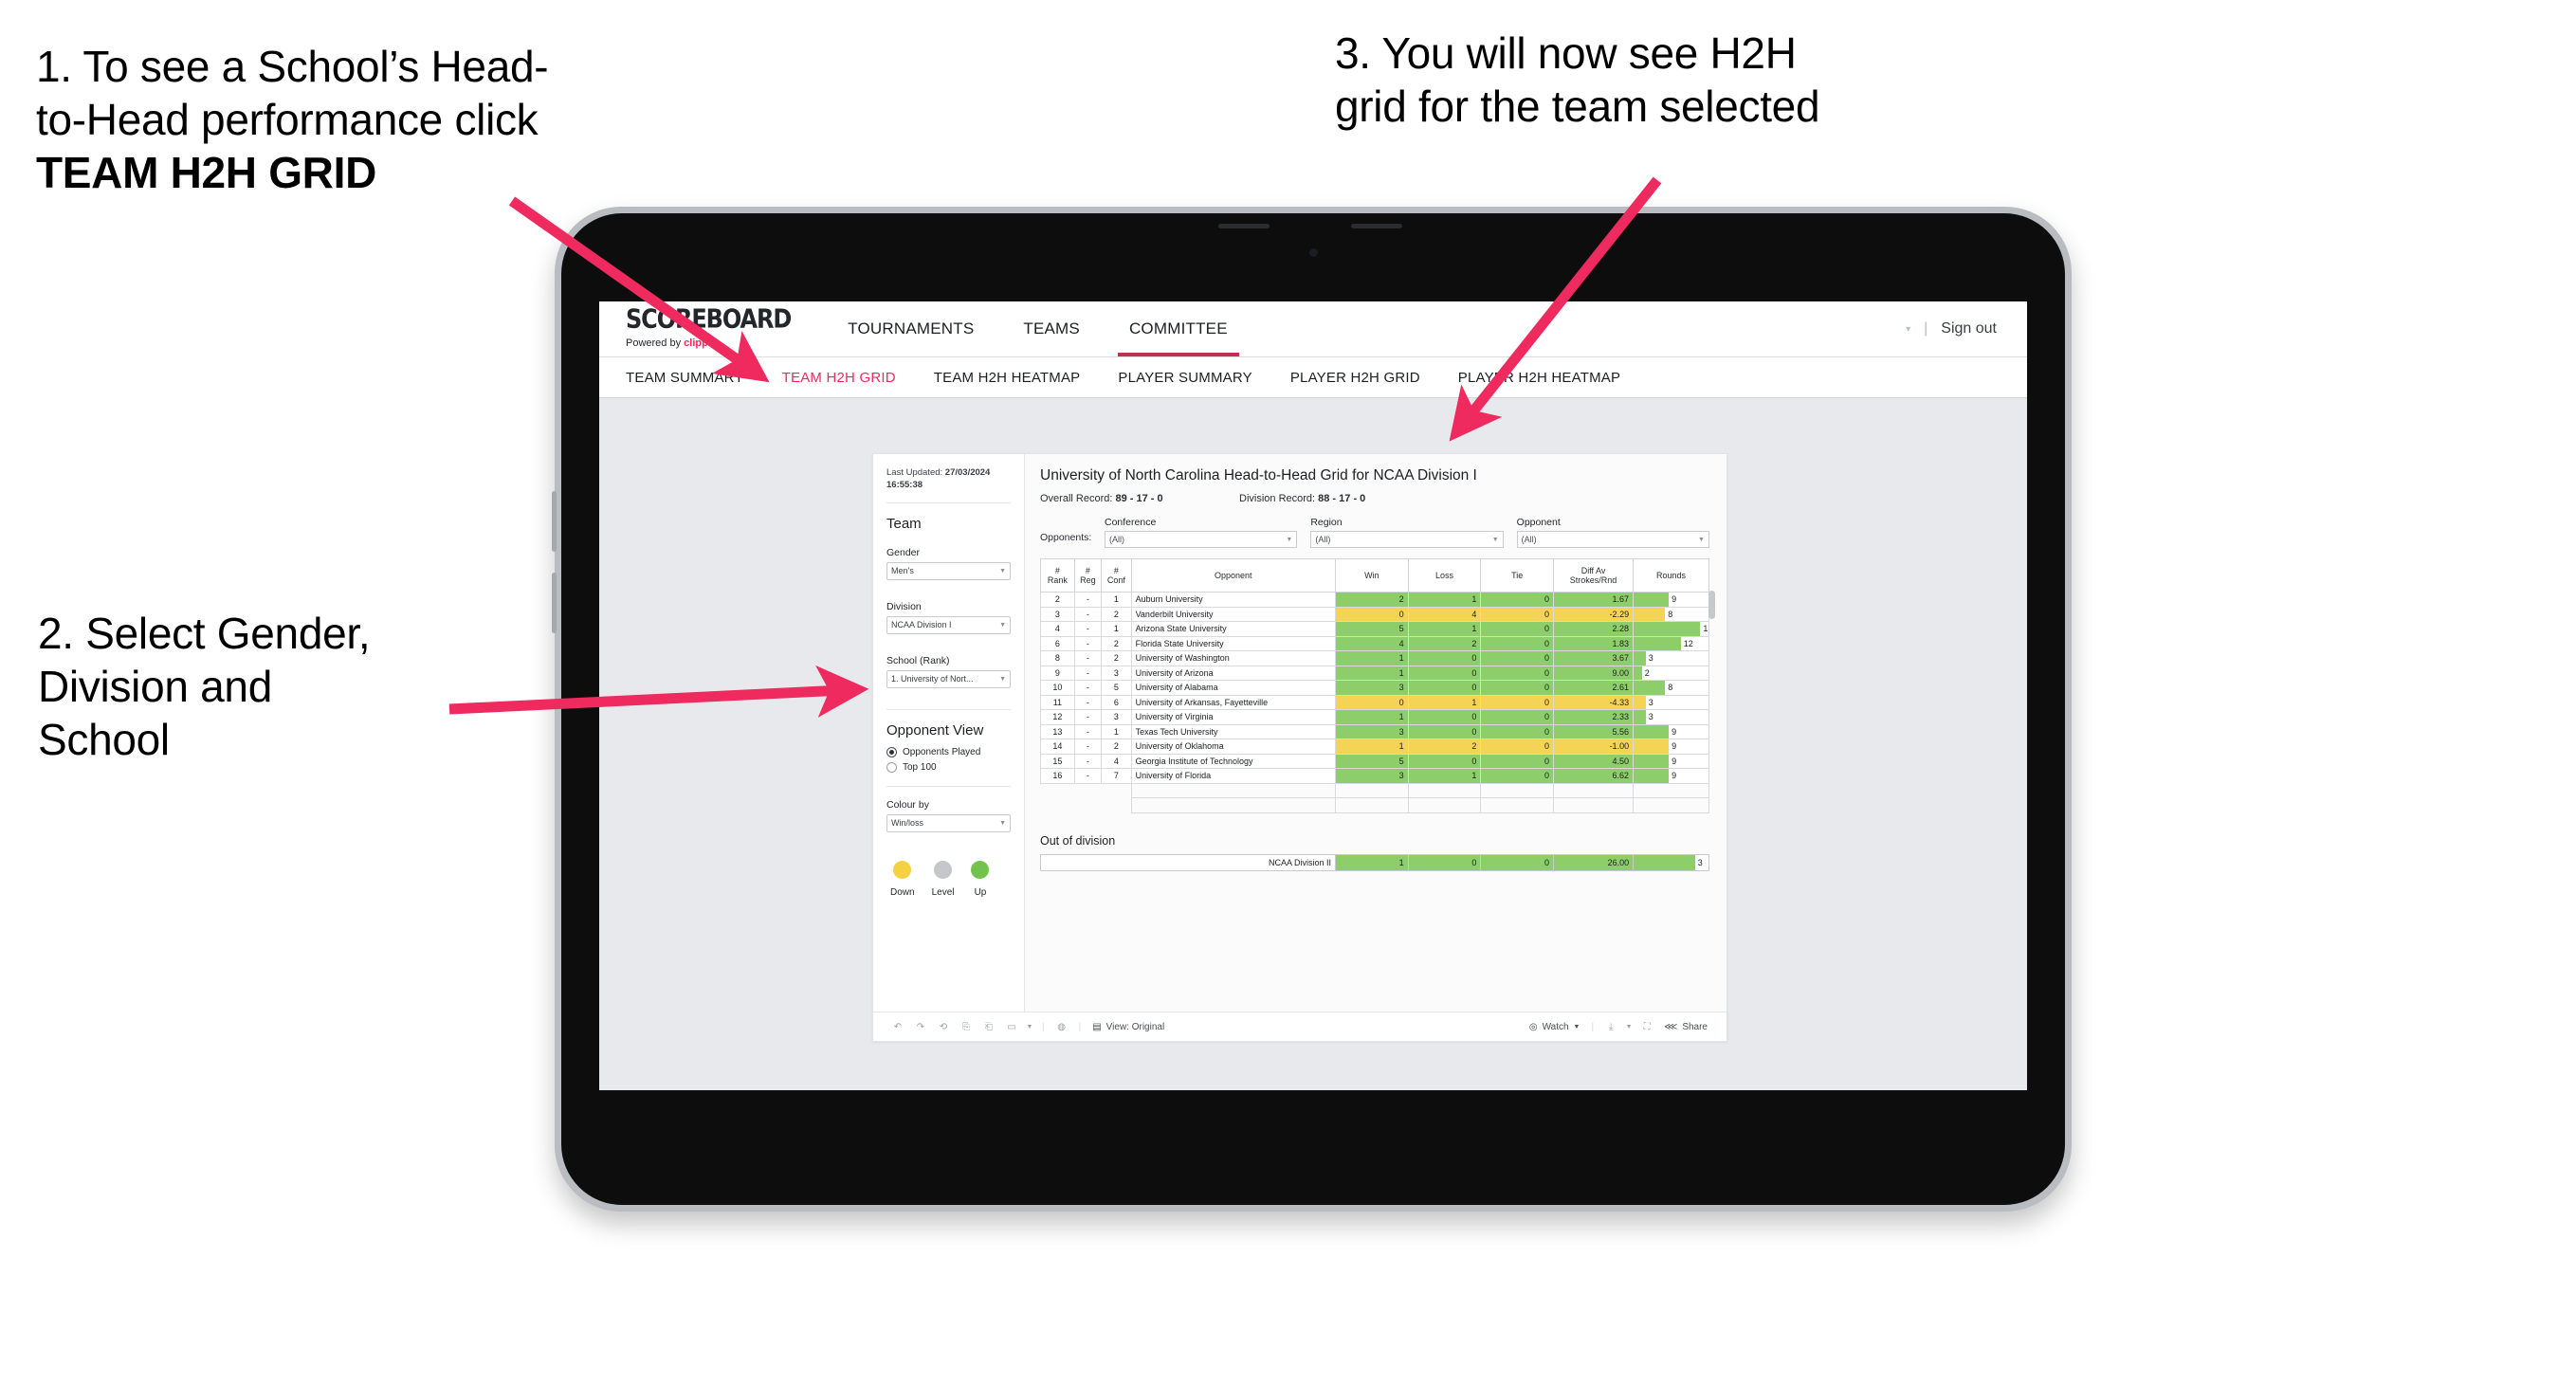 This screenshot has height=1386, width=2576. Describe the element at coordinates (948, 767) in the screenshot. I see `radio-top-100: Top 100` at that location.